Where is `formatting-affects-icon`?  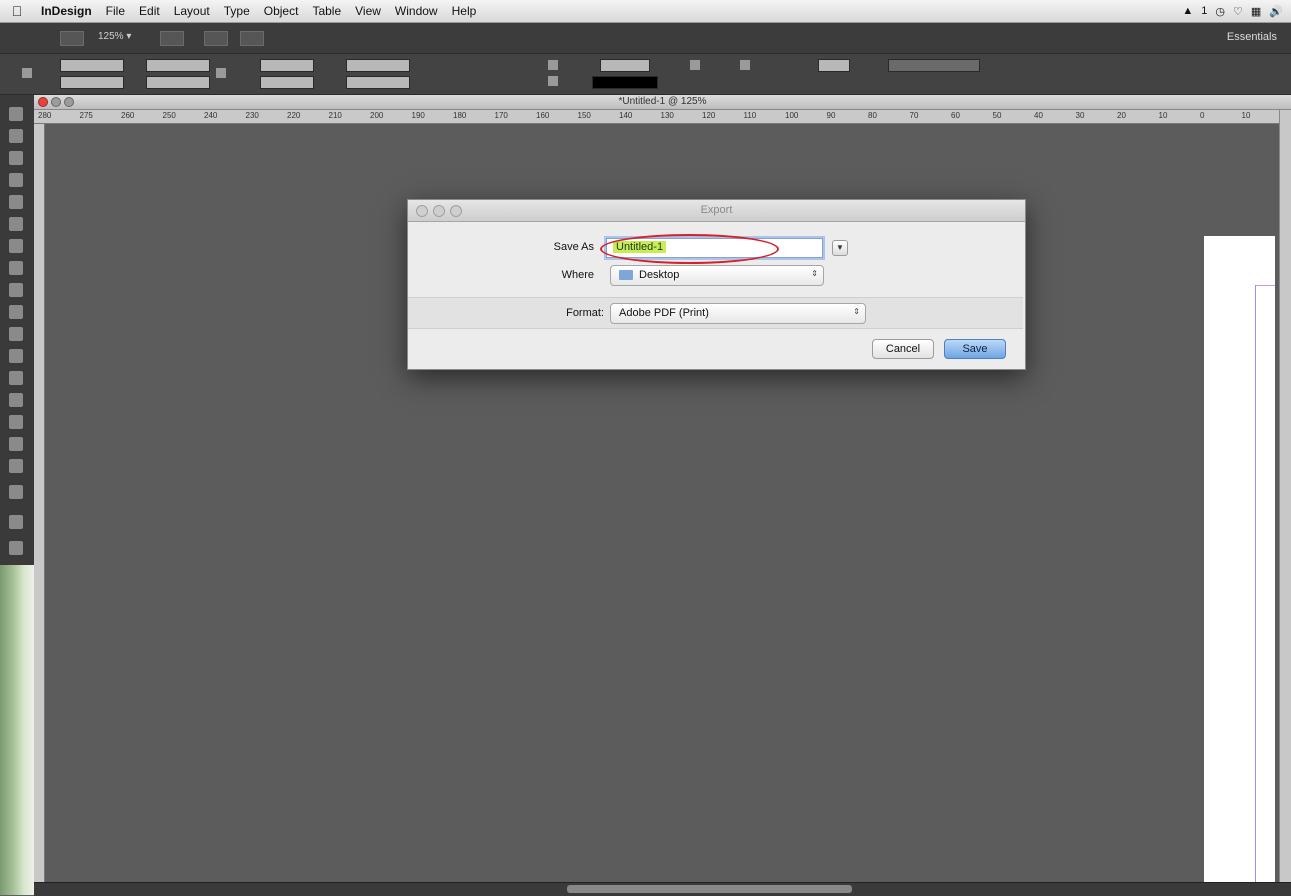
formatting-affects-icon is located at coordinates (16, 522).